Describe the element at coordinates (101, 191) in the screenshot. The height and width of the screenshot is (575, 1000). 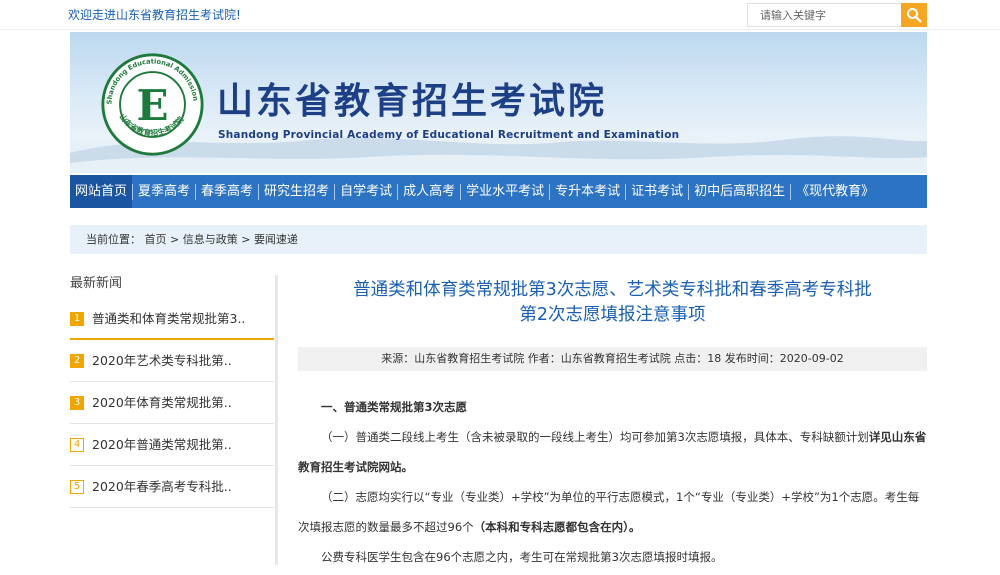
I see `nav-home: 网站首页` at that location.